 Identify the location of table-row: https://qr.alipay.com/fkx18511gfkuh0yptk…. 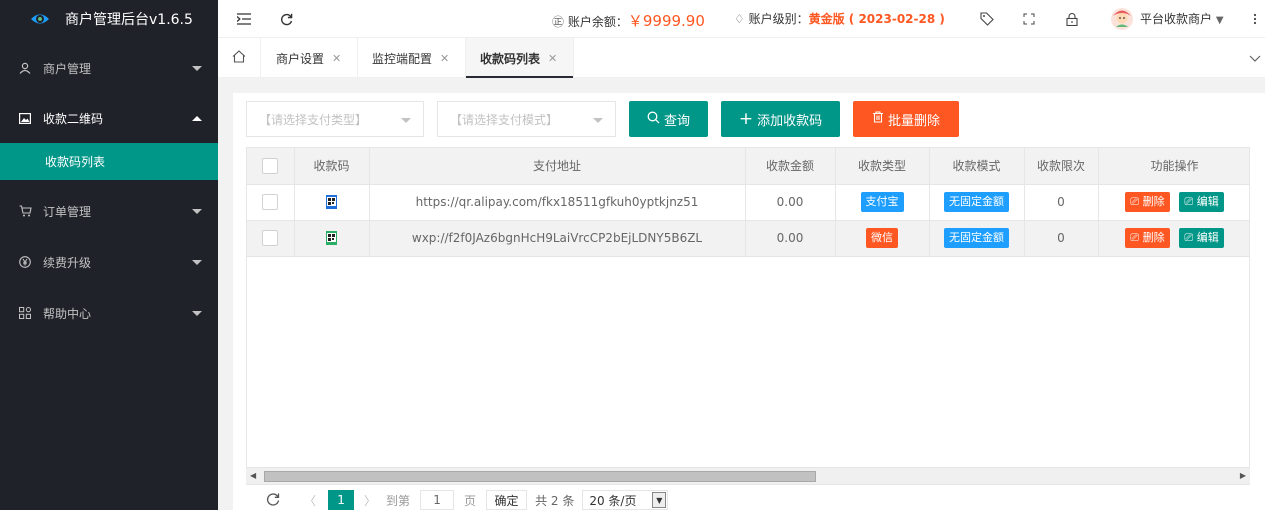
(748, 202).